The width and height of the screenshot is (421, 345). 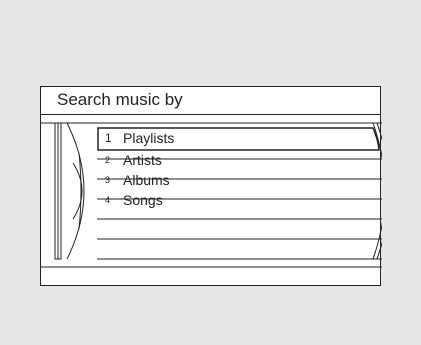 What do you see at coordinates (239, 181) in the screenshot?
I see `menu-item-albums: 3 Albums` at bounding box center [239, 181].